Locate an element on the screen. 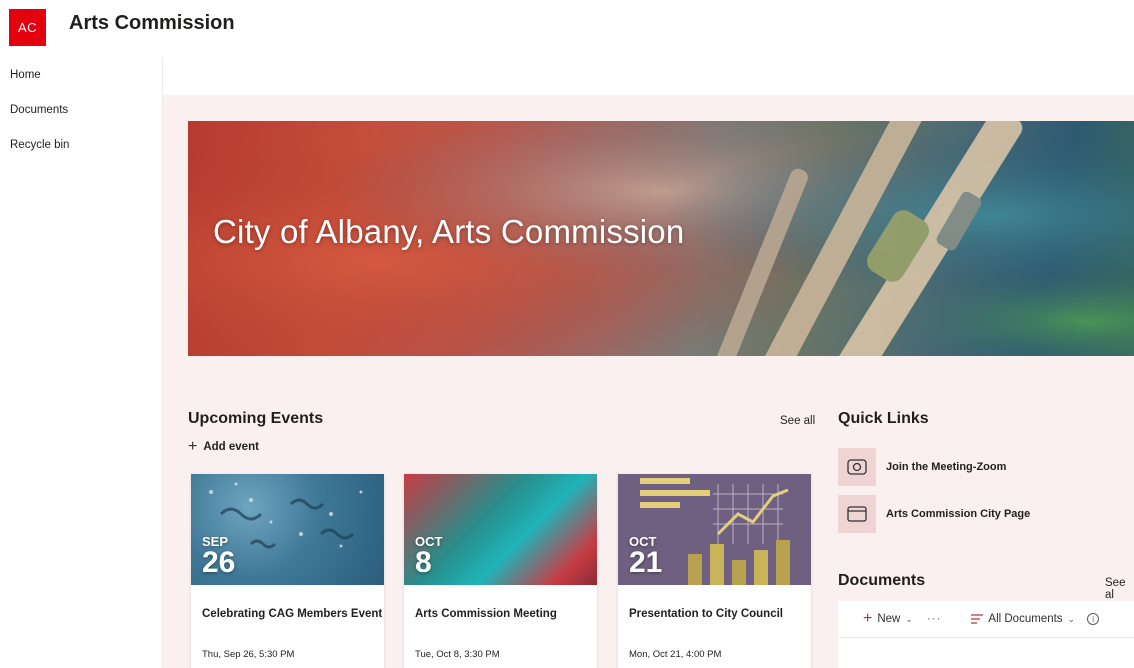  view-selector: All Documents ⌄ is located at coordinates (1023, 619).